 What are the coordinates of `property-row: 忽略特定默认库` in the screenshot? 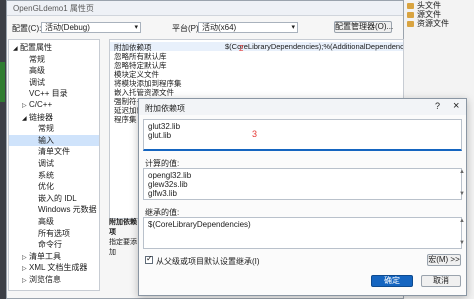 It's located at (256, 65).